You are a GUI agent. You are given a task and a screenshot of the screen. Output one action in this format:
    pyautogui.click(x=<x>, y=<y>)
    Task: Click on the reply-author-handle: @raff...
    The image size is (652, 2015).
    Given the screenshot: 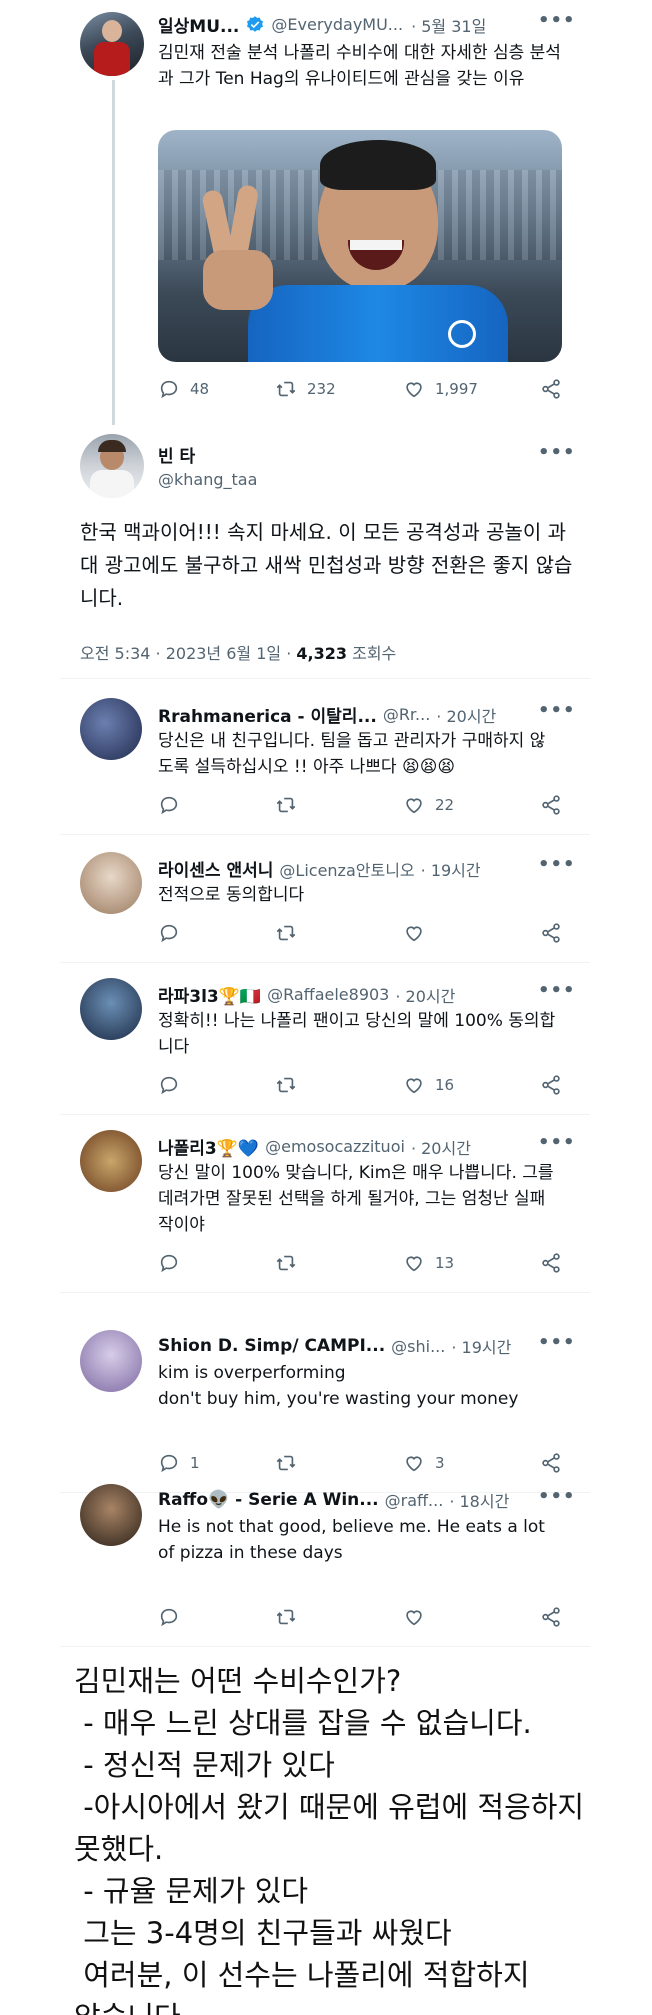 What is the action you would take?
    pyautogui.click(x=414, y=1500)
    